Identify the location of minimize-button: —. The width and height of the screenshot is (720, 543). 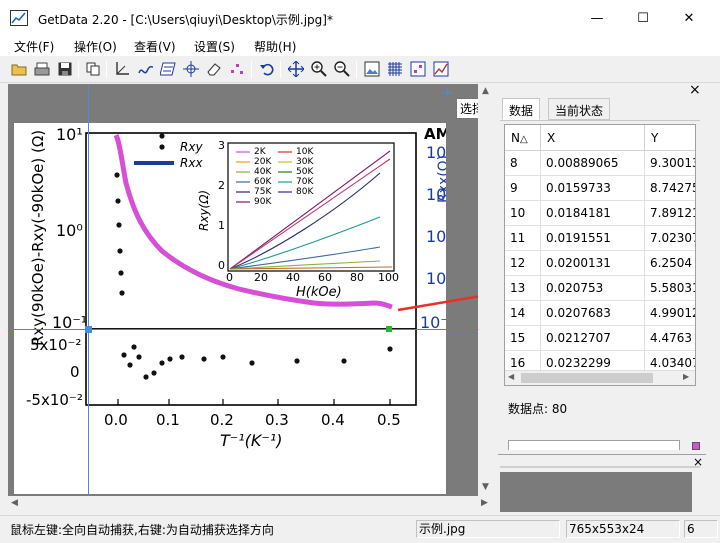
(597, 18).